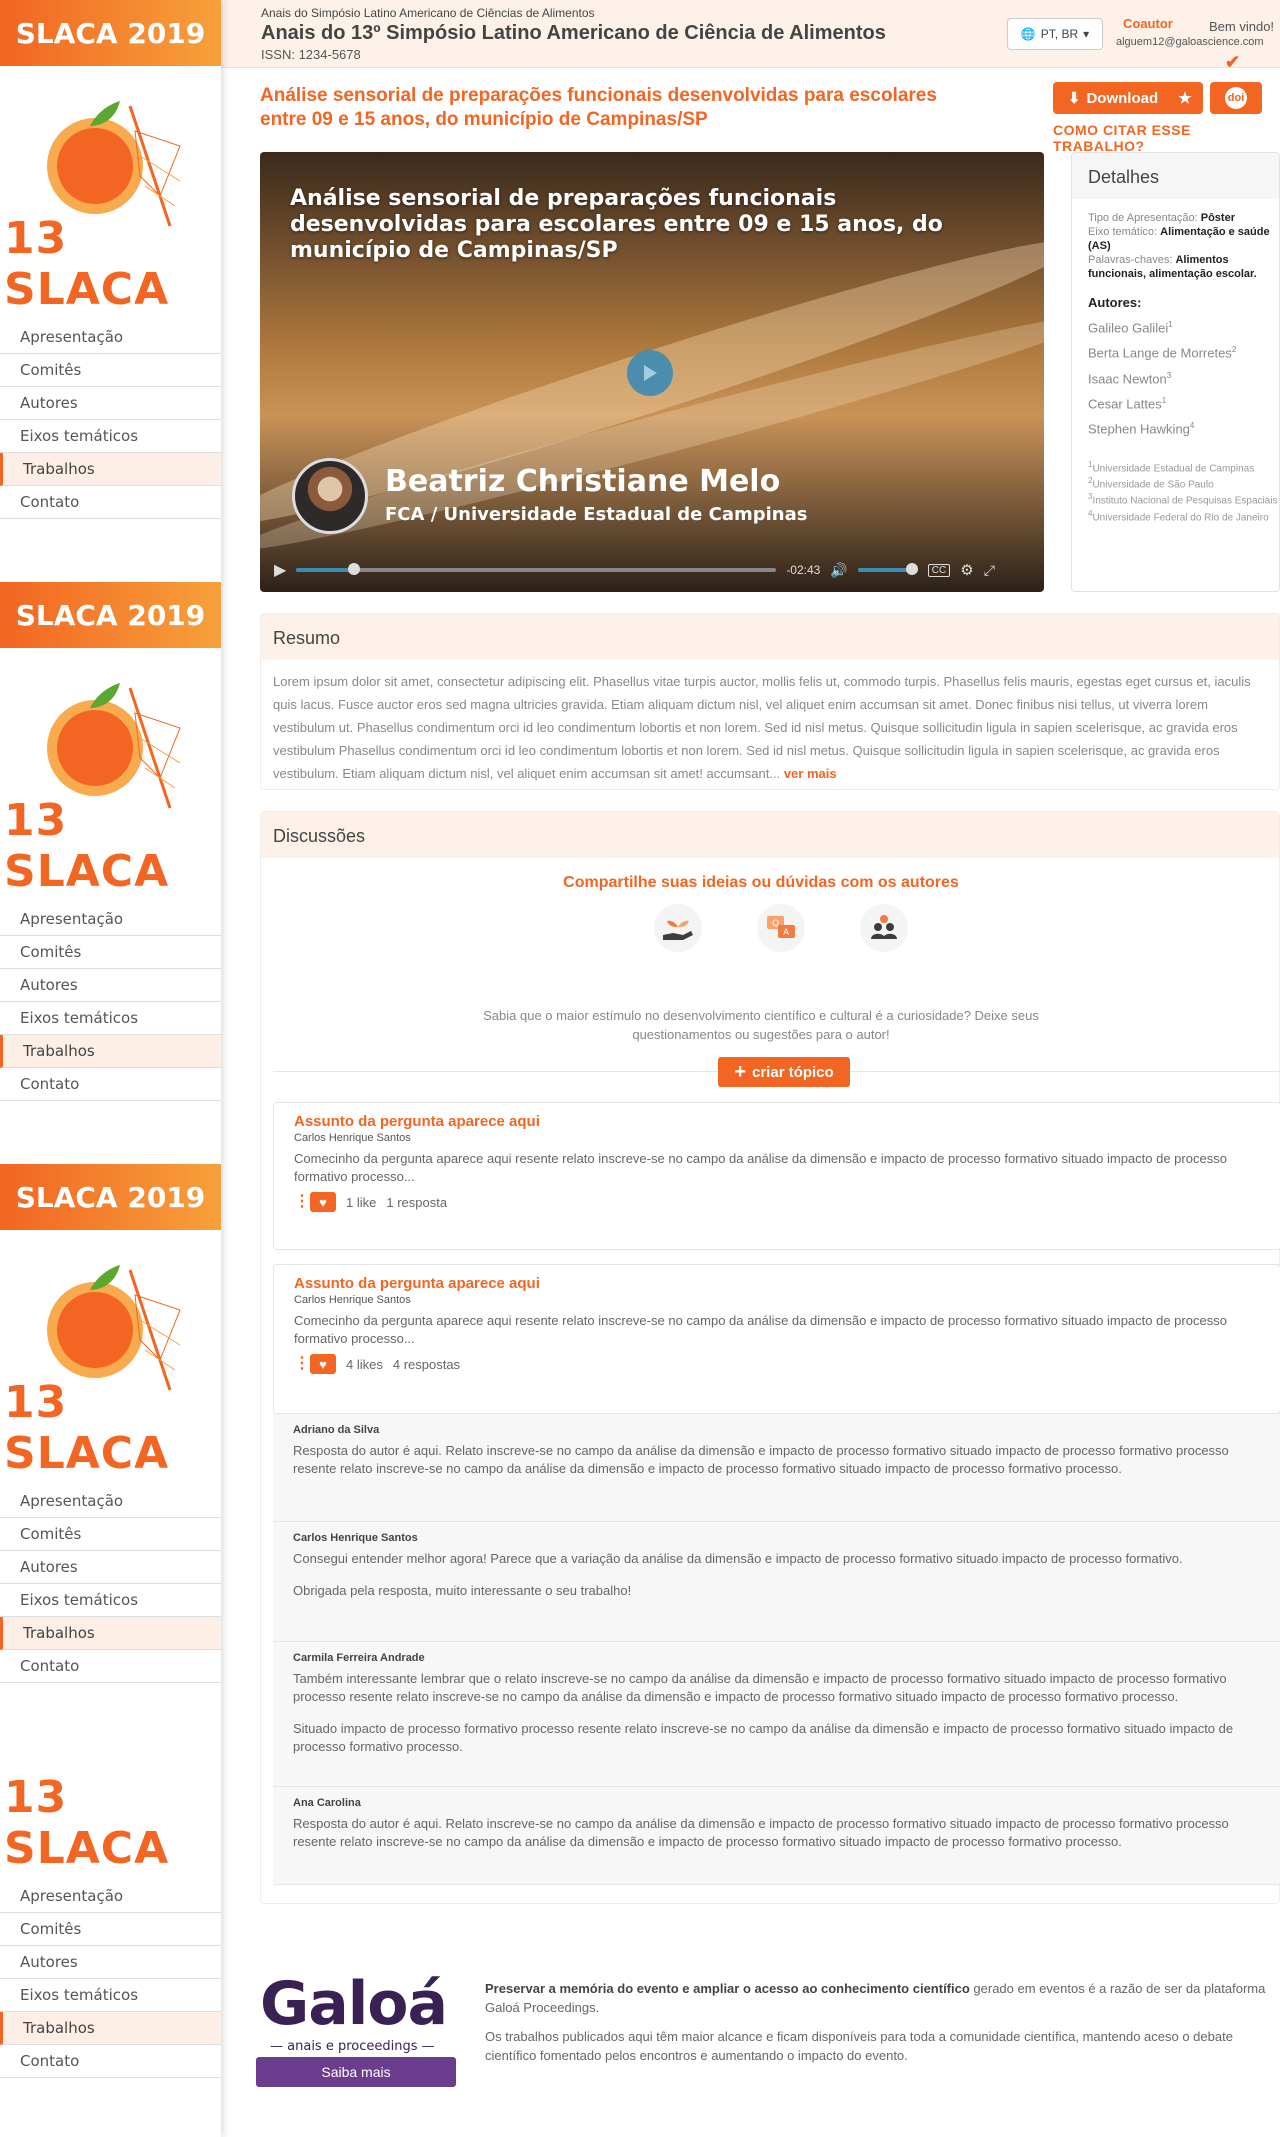  What do you see at coordinates (1185, 98) in the screenshot?
I see `favorite-button: ★` at bounding box center [1185, 98].